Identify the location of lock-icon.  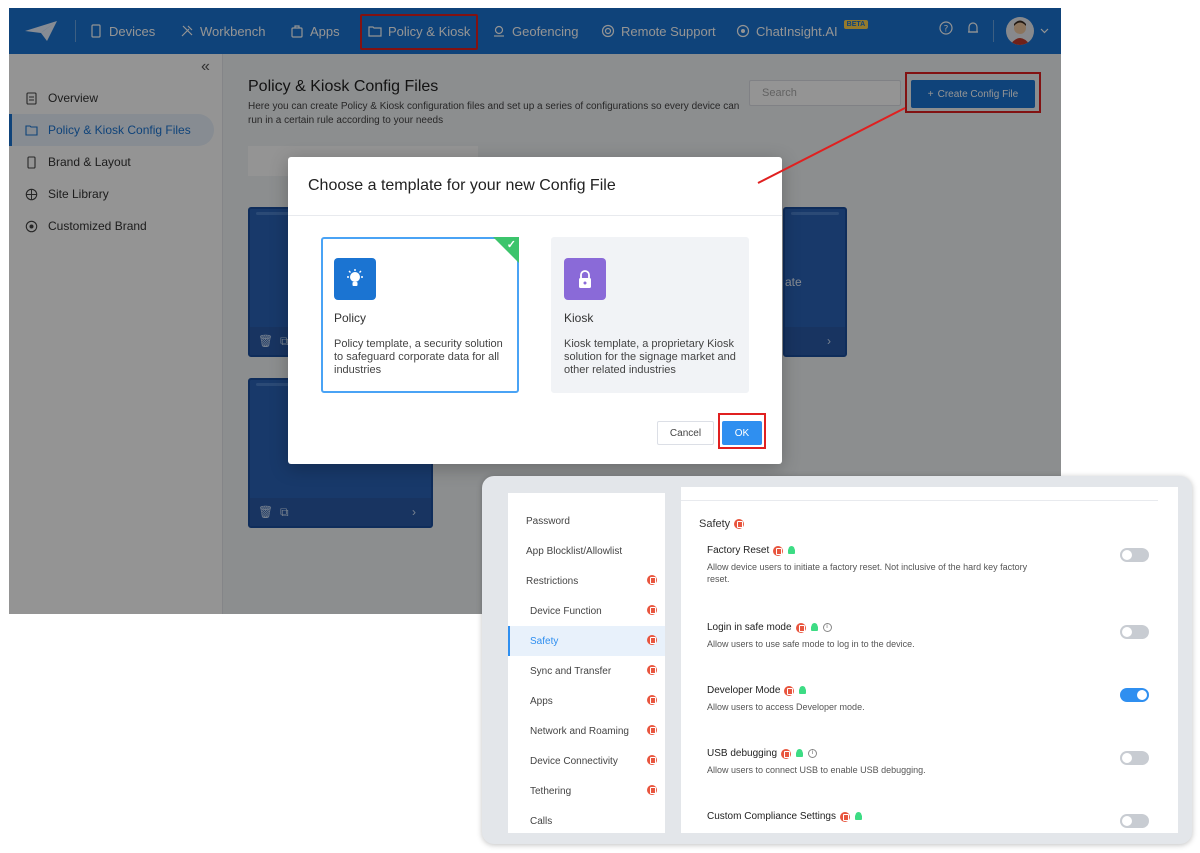
(585, 279).